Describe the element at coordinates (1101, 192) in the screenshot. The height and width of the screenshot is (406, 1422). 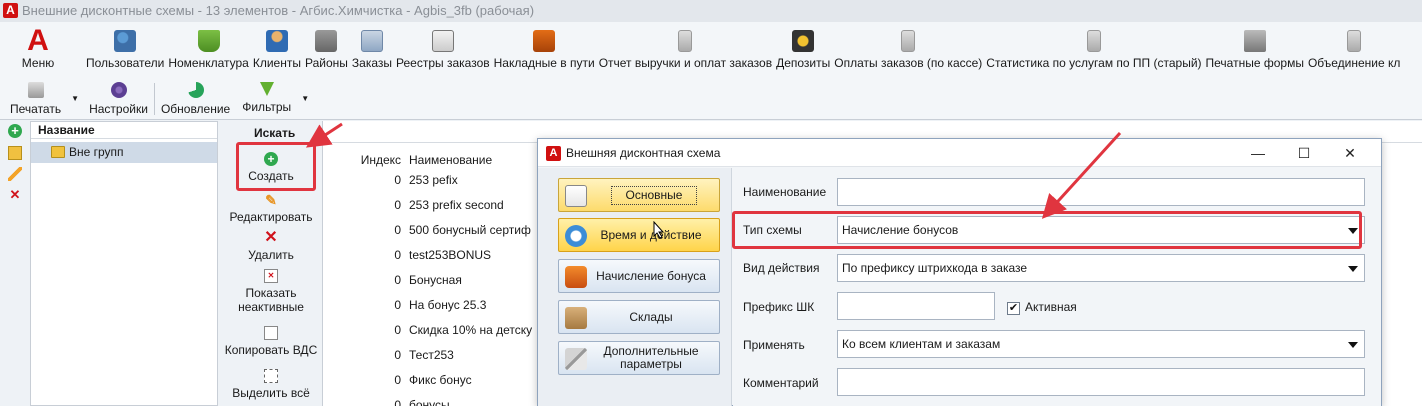
I see `name-input` at that location.